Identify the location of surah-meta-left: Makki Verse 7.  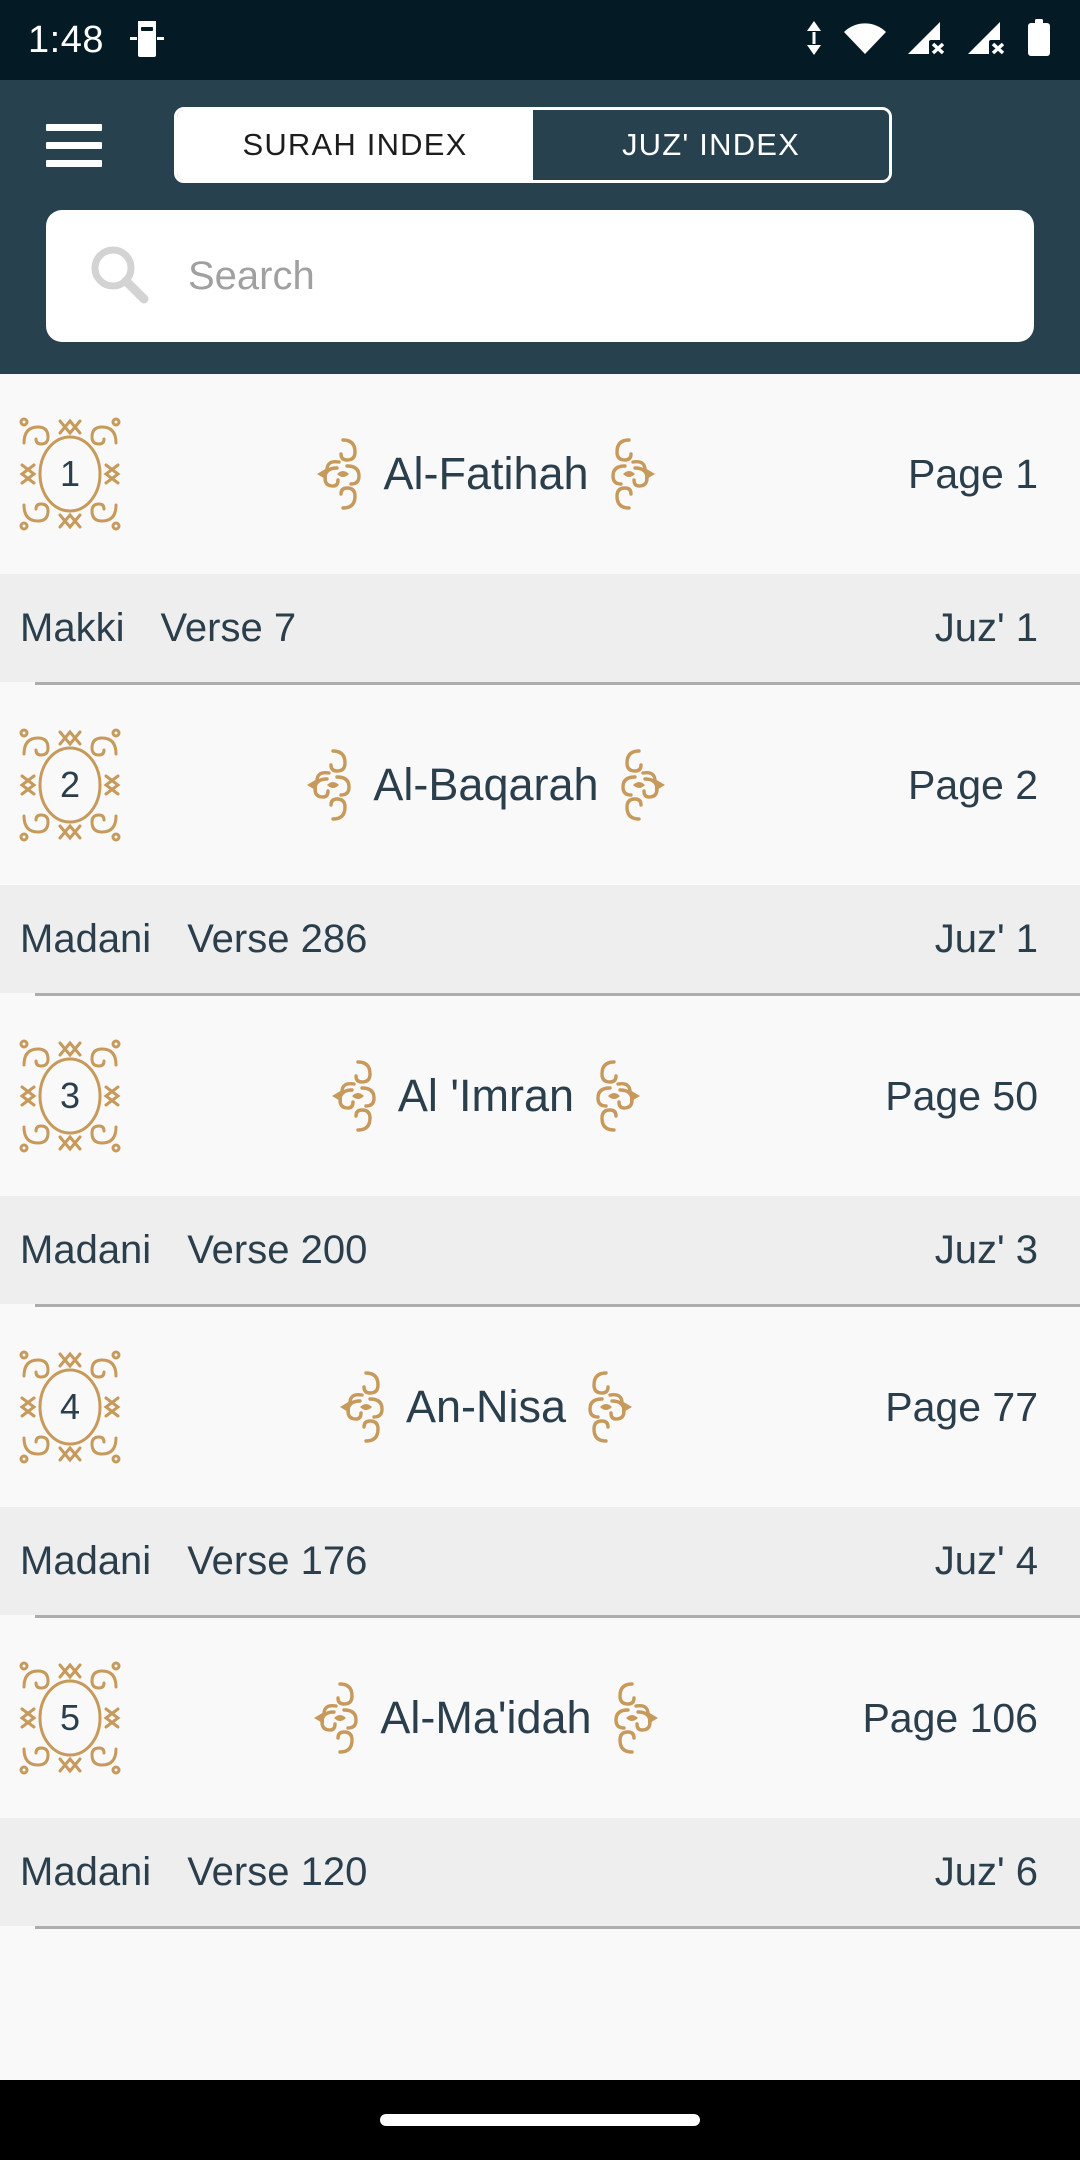
(158, 628).